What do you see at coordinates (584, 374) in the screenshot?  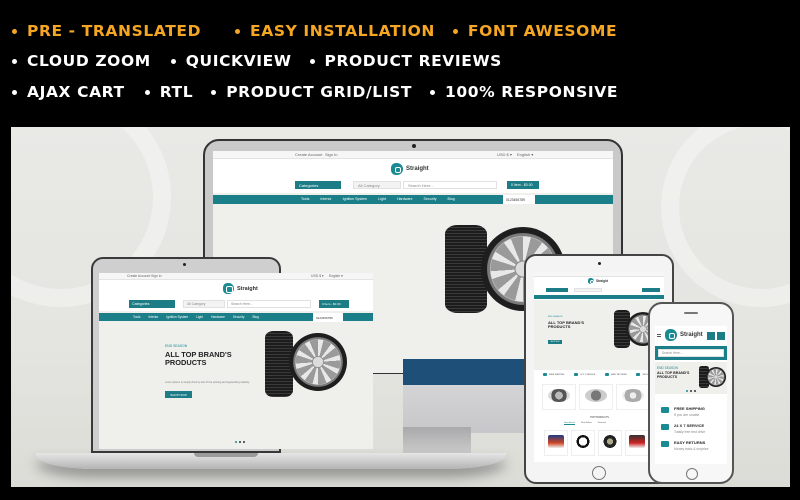 I see `service-24x7: 24 X 7 SERVICE` at bounding box center [584, 374].